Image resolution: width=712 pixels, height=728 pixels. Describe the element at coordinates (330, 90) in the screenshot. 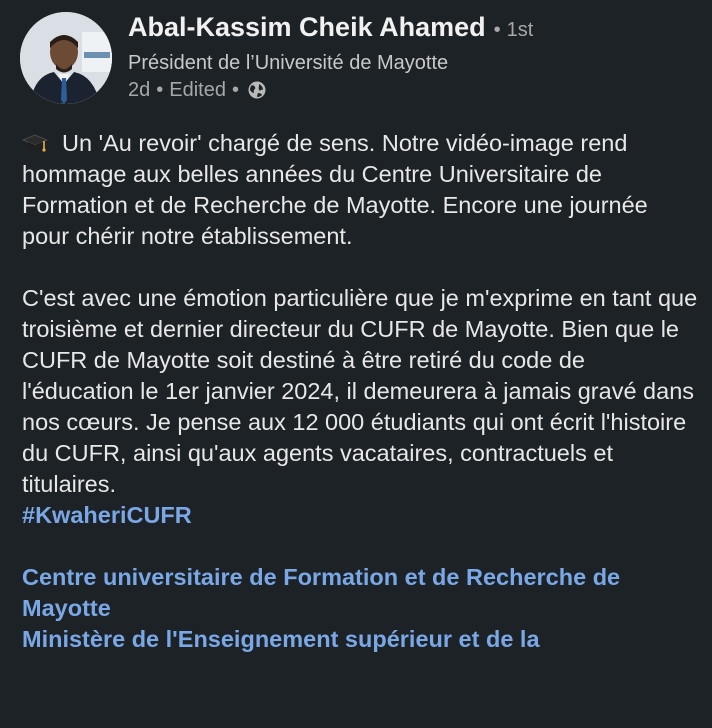

I see `post-time-row: 2d • Edited •` at that location.